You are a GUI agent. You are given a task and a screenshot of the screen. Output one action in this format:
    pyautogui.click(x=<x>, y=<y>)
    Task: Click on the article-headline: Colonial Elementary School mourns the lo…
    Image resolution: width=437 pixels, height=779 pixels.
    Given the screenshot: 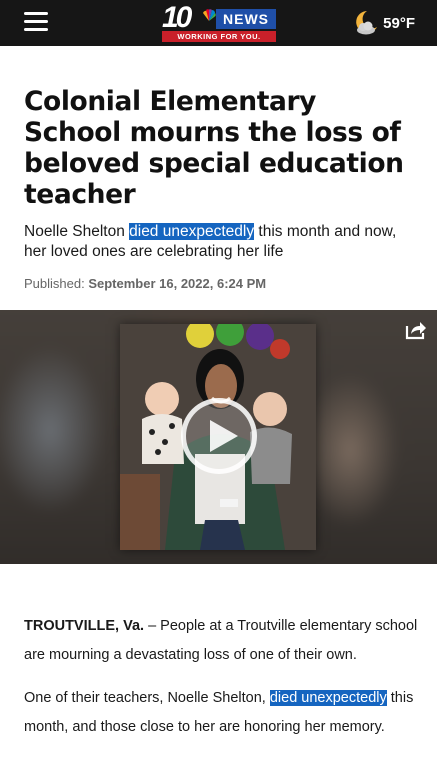 What is the action you would take?
    pyautogui.click(x=214, y=148)
    